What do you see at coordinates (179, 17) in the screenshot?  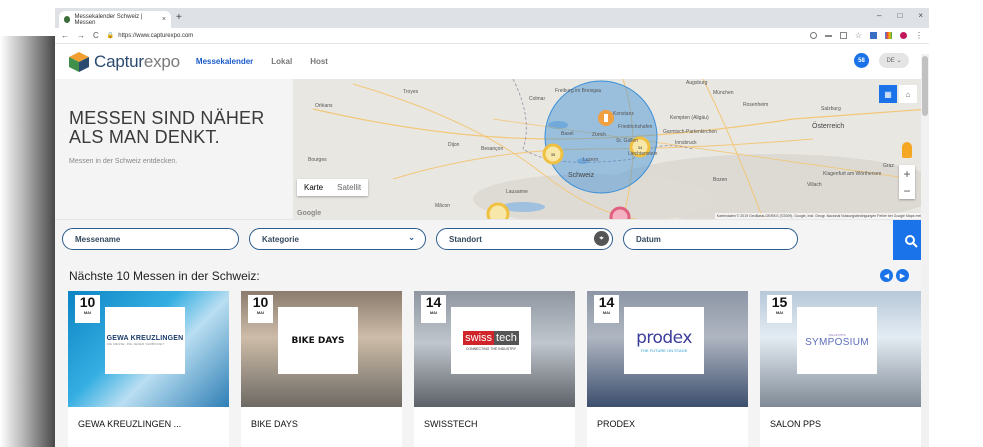 I see `new-tab-button: +` at bounding box center [179, 17].